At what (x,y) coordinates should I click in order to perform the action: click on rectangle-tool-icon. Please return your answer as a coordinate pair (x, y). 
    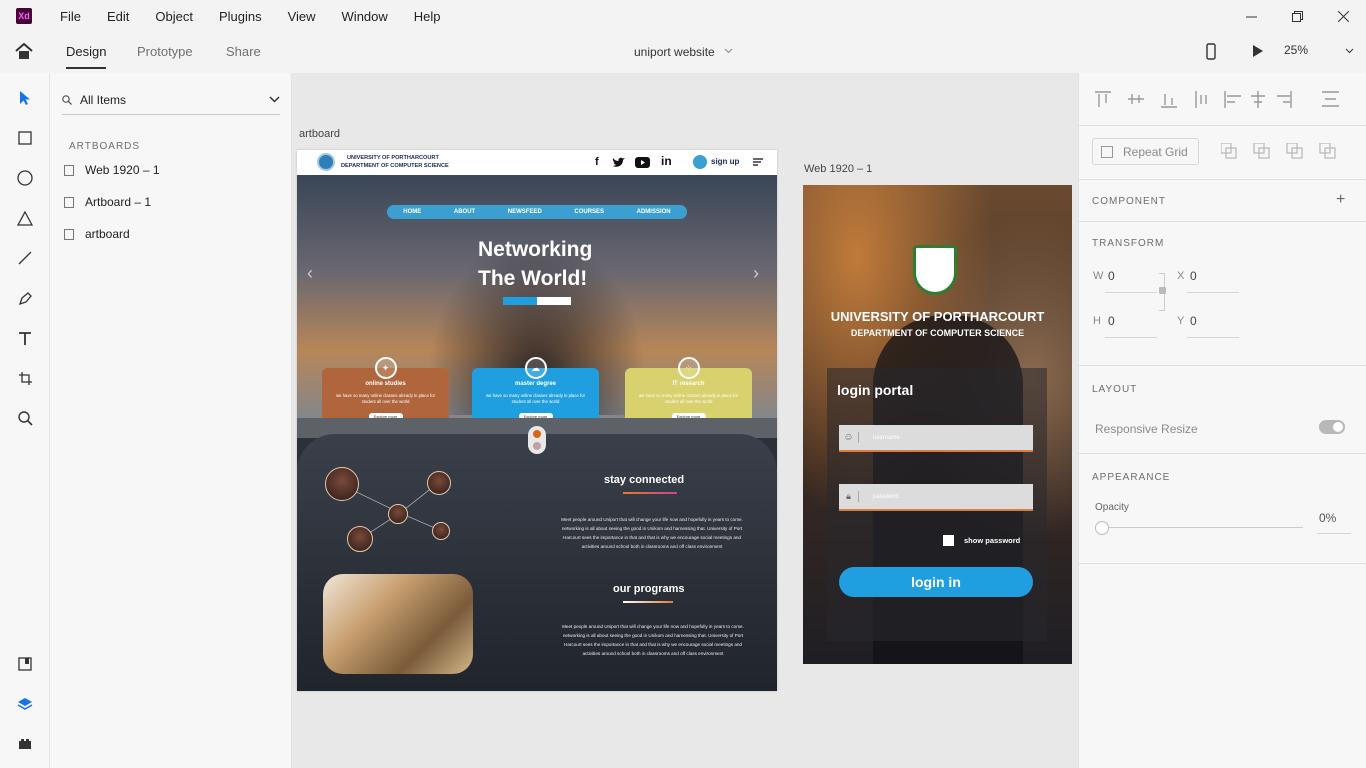
    Looking at the image, I should click on (25, 138).